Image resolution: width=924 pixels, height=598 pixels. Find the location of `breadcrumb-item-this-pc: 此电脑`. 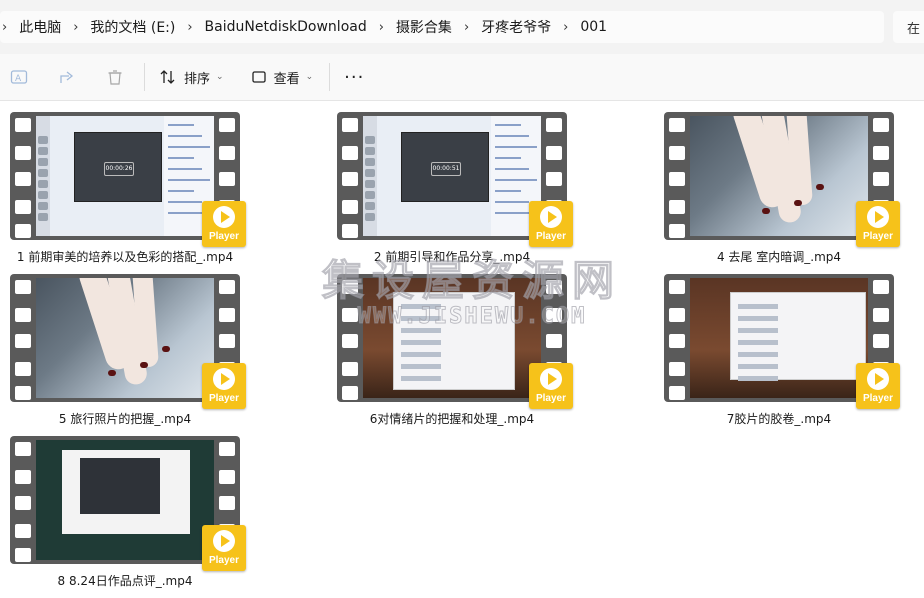

breadcrumb-item-this-pc: 此电脑 is located at coordinates (40, 27).